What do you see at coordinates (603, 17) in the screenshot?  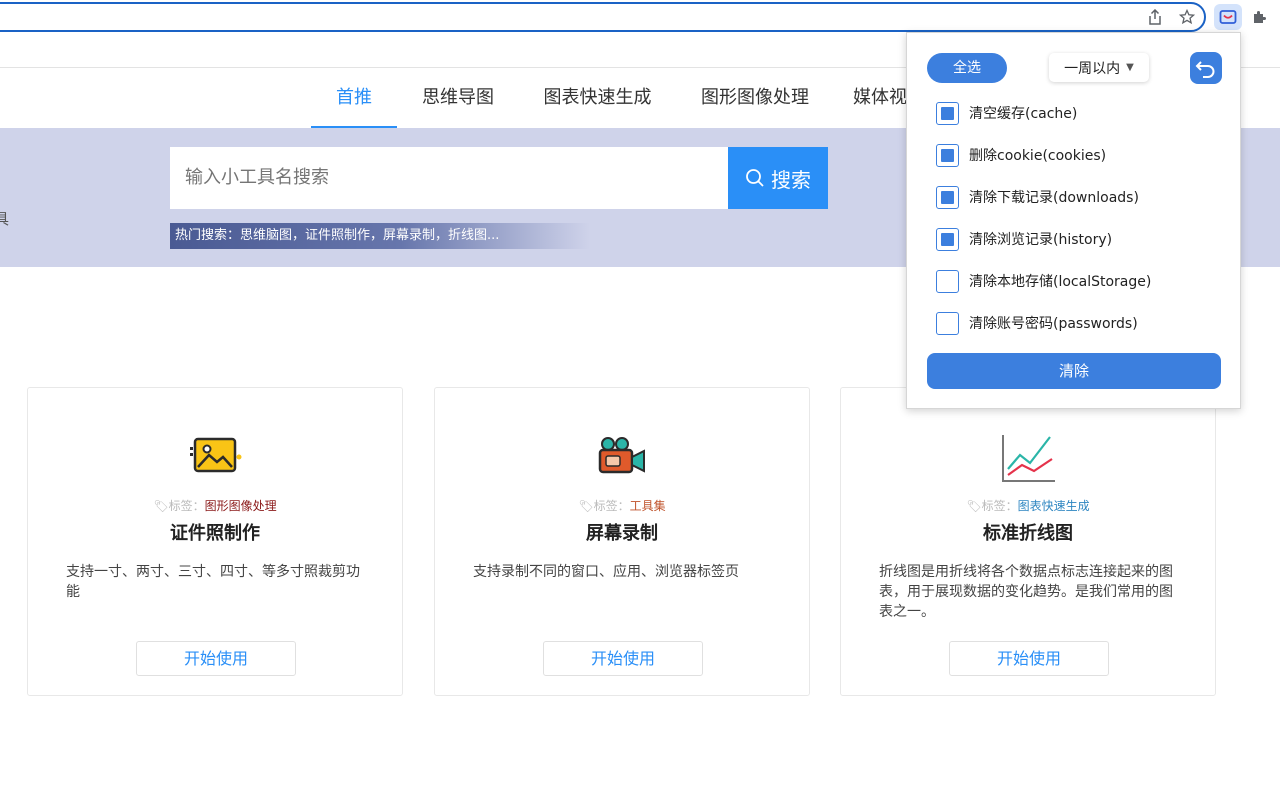 I see `address-bar` at bounding box center [603, 17].